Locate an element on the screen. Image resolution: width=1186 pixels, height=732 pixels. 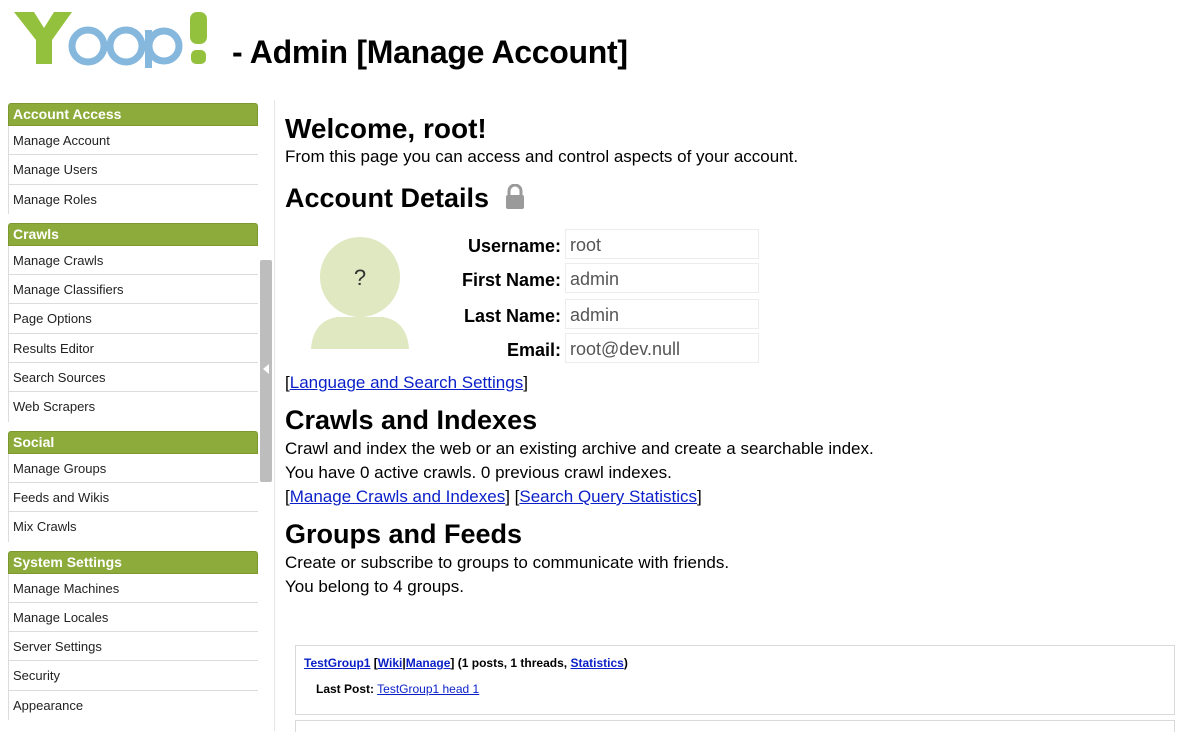
language-search-settings-link: Language and Search Settings is located at coordinates (406, 382).